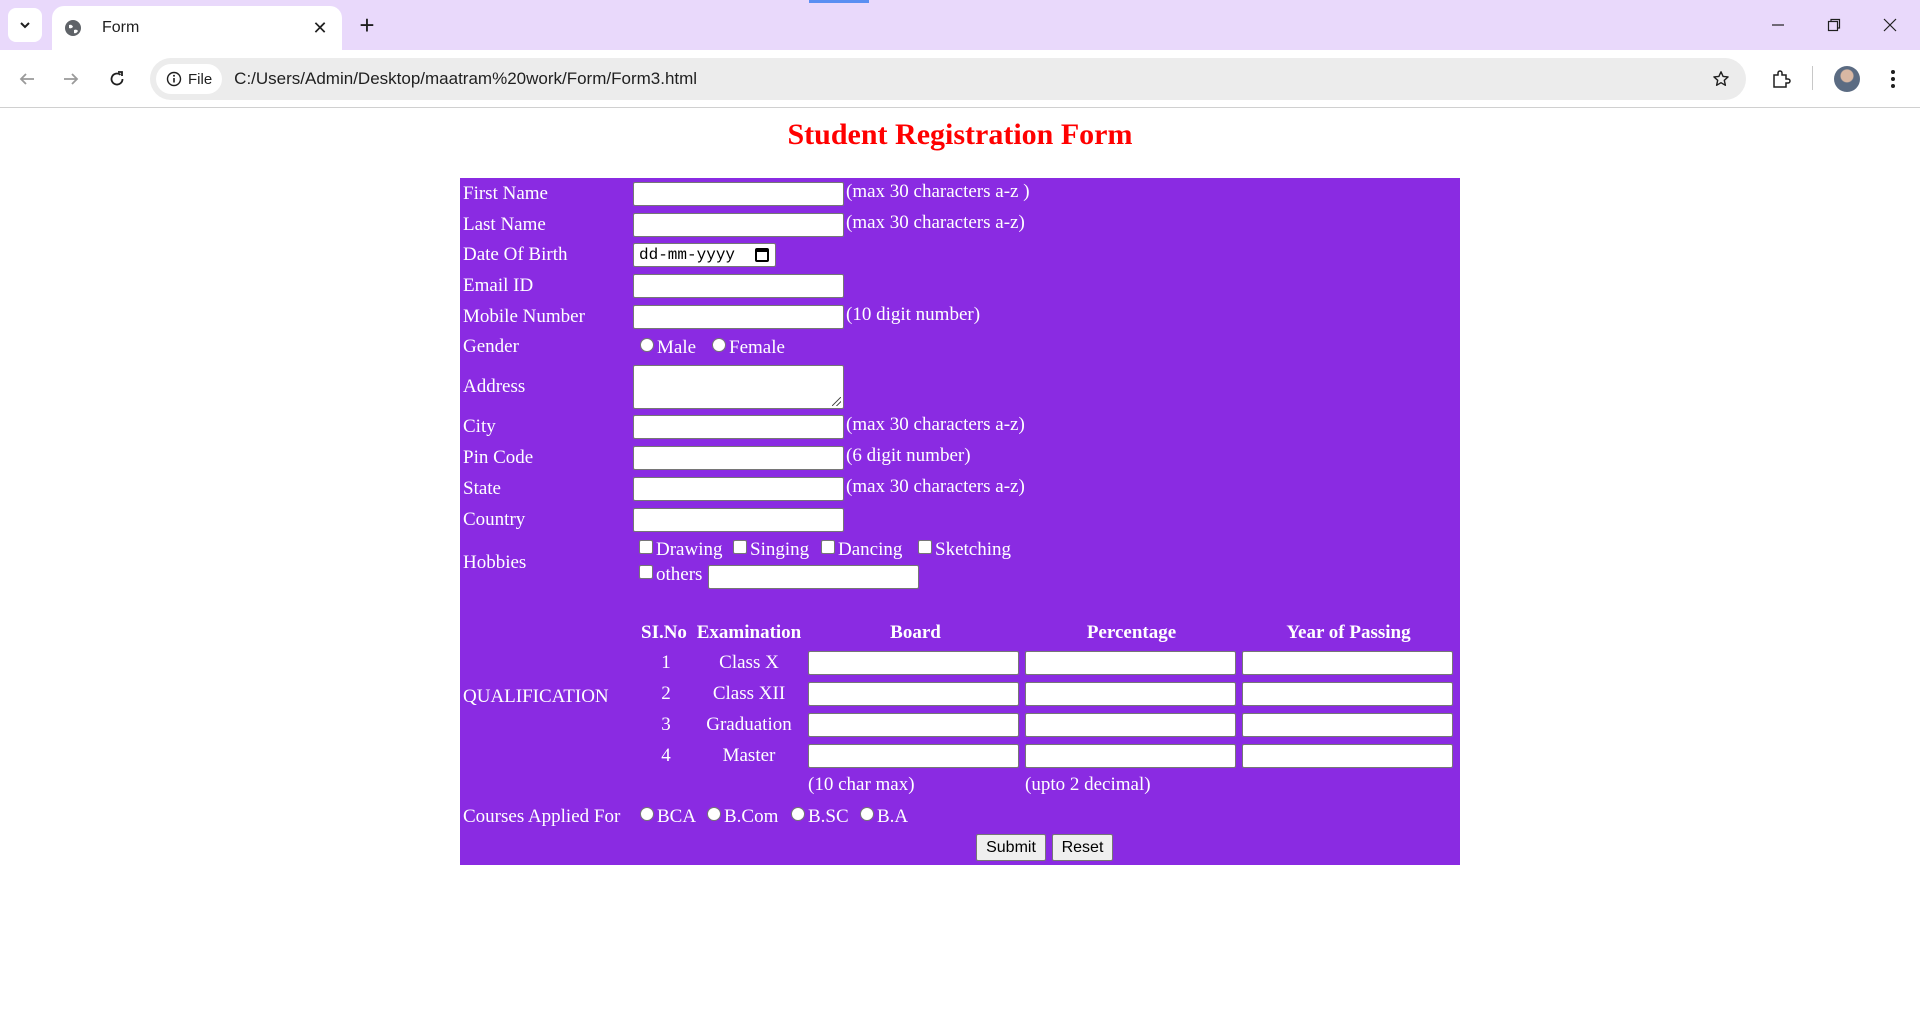 The width and height of the screenshot is (1920, 1027). What do you see at coordinates (117, 79) in the screenshot?
I see `reload-button` at bounding box center [117, 79].